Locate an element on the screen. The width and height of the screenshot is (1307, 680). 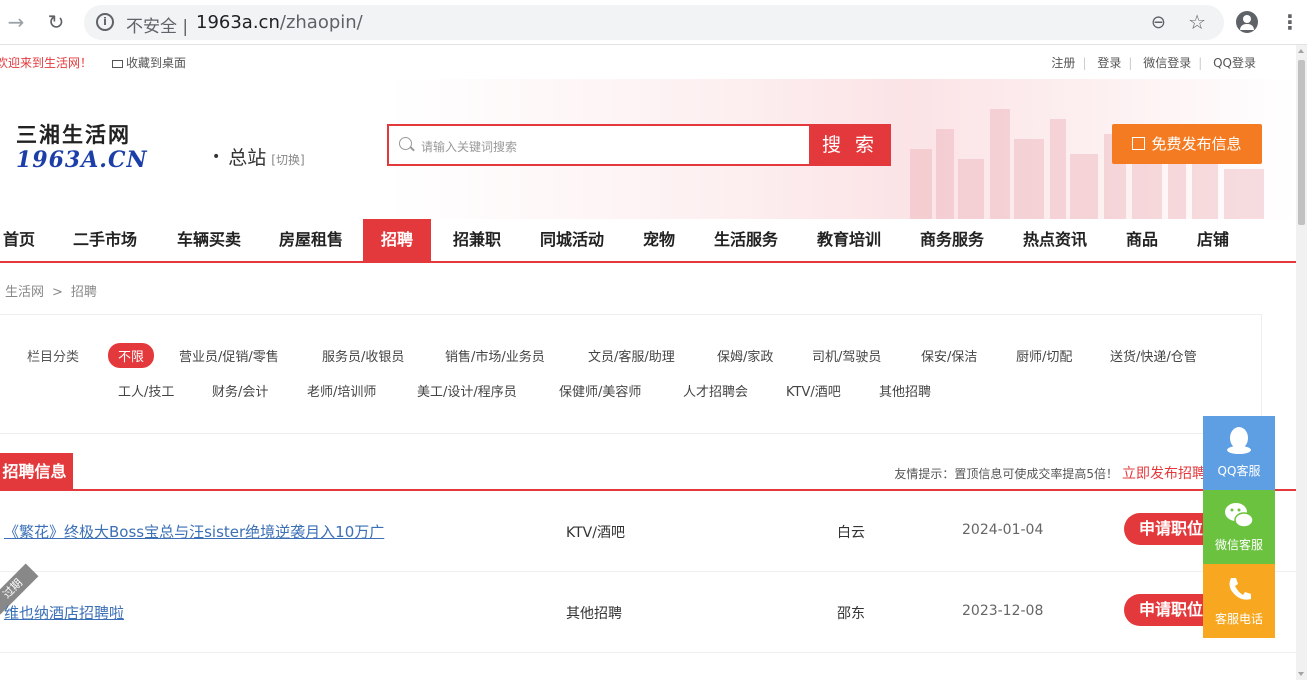
job-date: 2024-01-04 is located at coordinates (1003, 530).